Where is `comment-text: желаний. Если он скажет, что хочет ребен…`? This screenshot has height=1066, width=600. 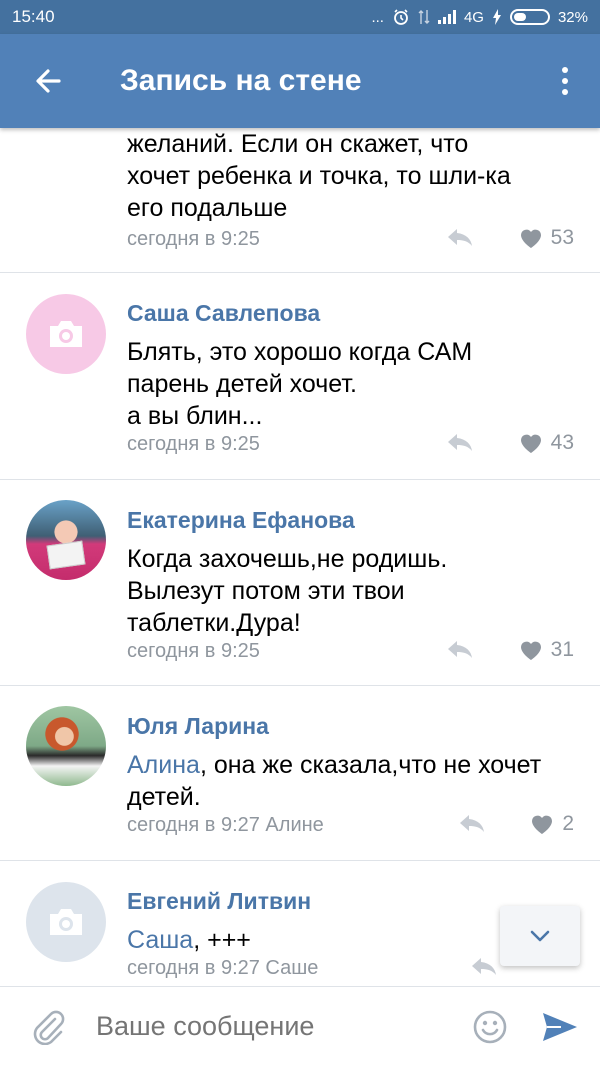
comment-text: желаний. Если он скажет, что хочет ребен… is located at coordinates (319, 176).